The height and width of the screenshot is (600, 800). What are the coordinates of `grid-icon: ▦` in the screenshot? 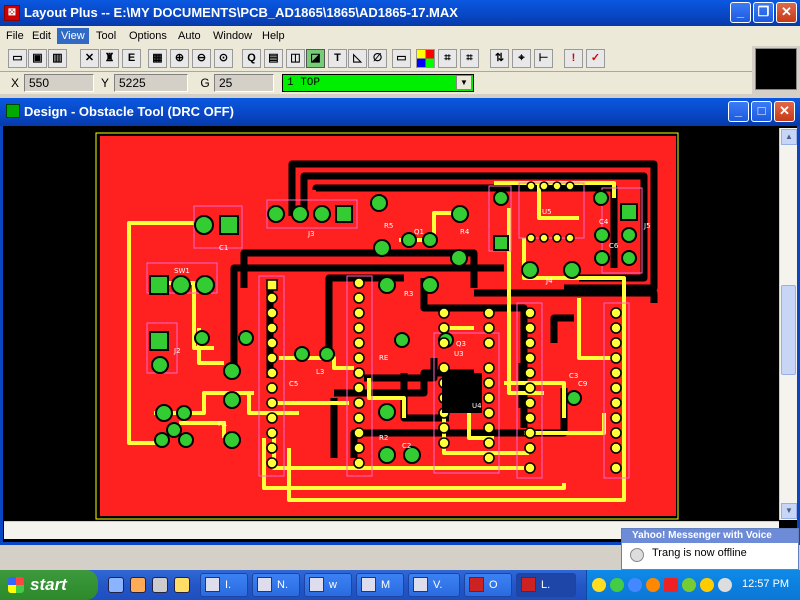 It's located at (157, 58).